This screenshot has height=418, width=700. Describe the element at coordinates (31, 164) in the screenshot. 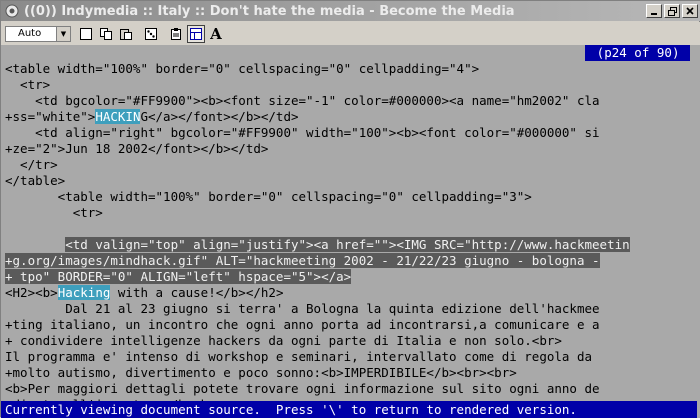

I see `source-text: </tr>` at that location.